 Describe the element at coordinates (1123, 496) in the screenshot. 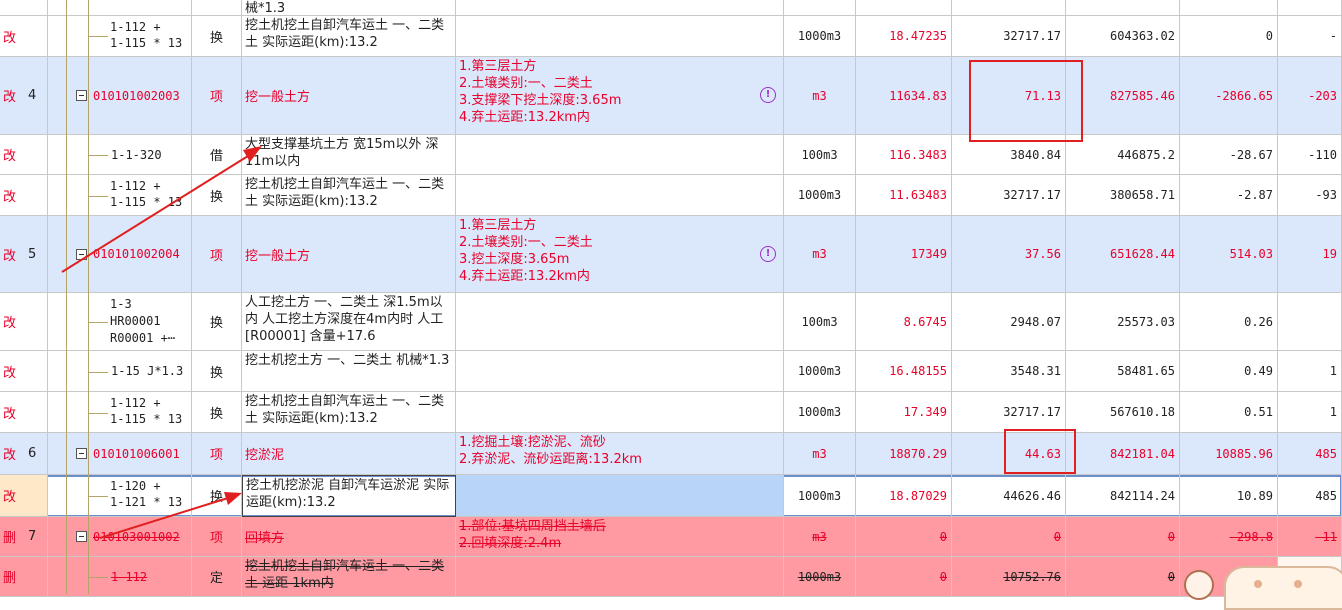

I see `total-cell: 842114.24` at that location.